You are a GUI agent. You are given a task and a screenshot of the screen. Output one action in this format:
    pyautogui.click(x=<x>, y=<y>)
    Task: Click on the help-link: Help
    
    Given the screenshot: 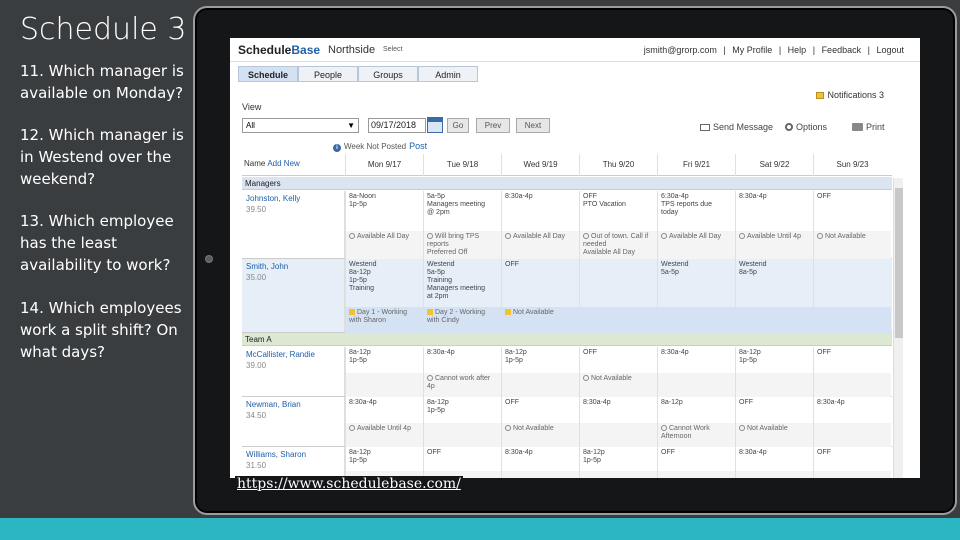 What is the action you would take?
    pyautogui.click(x=797, y=50)
    